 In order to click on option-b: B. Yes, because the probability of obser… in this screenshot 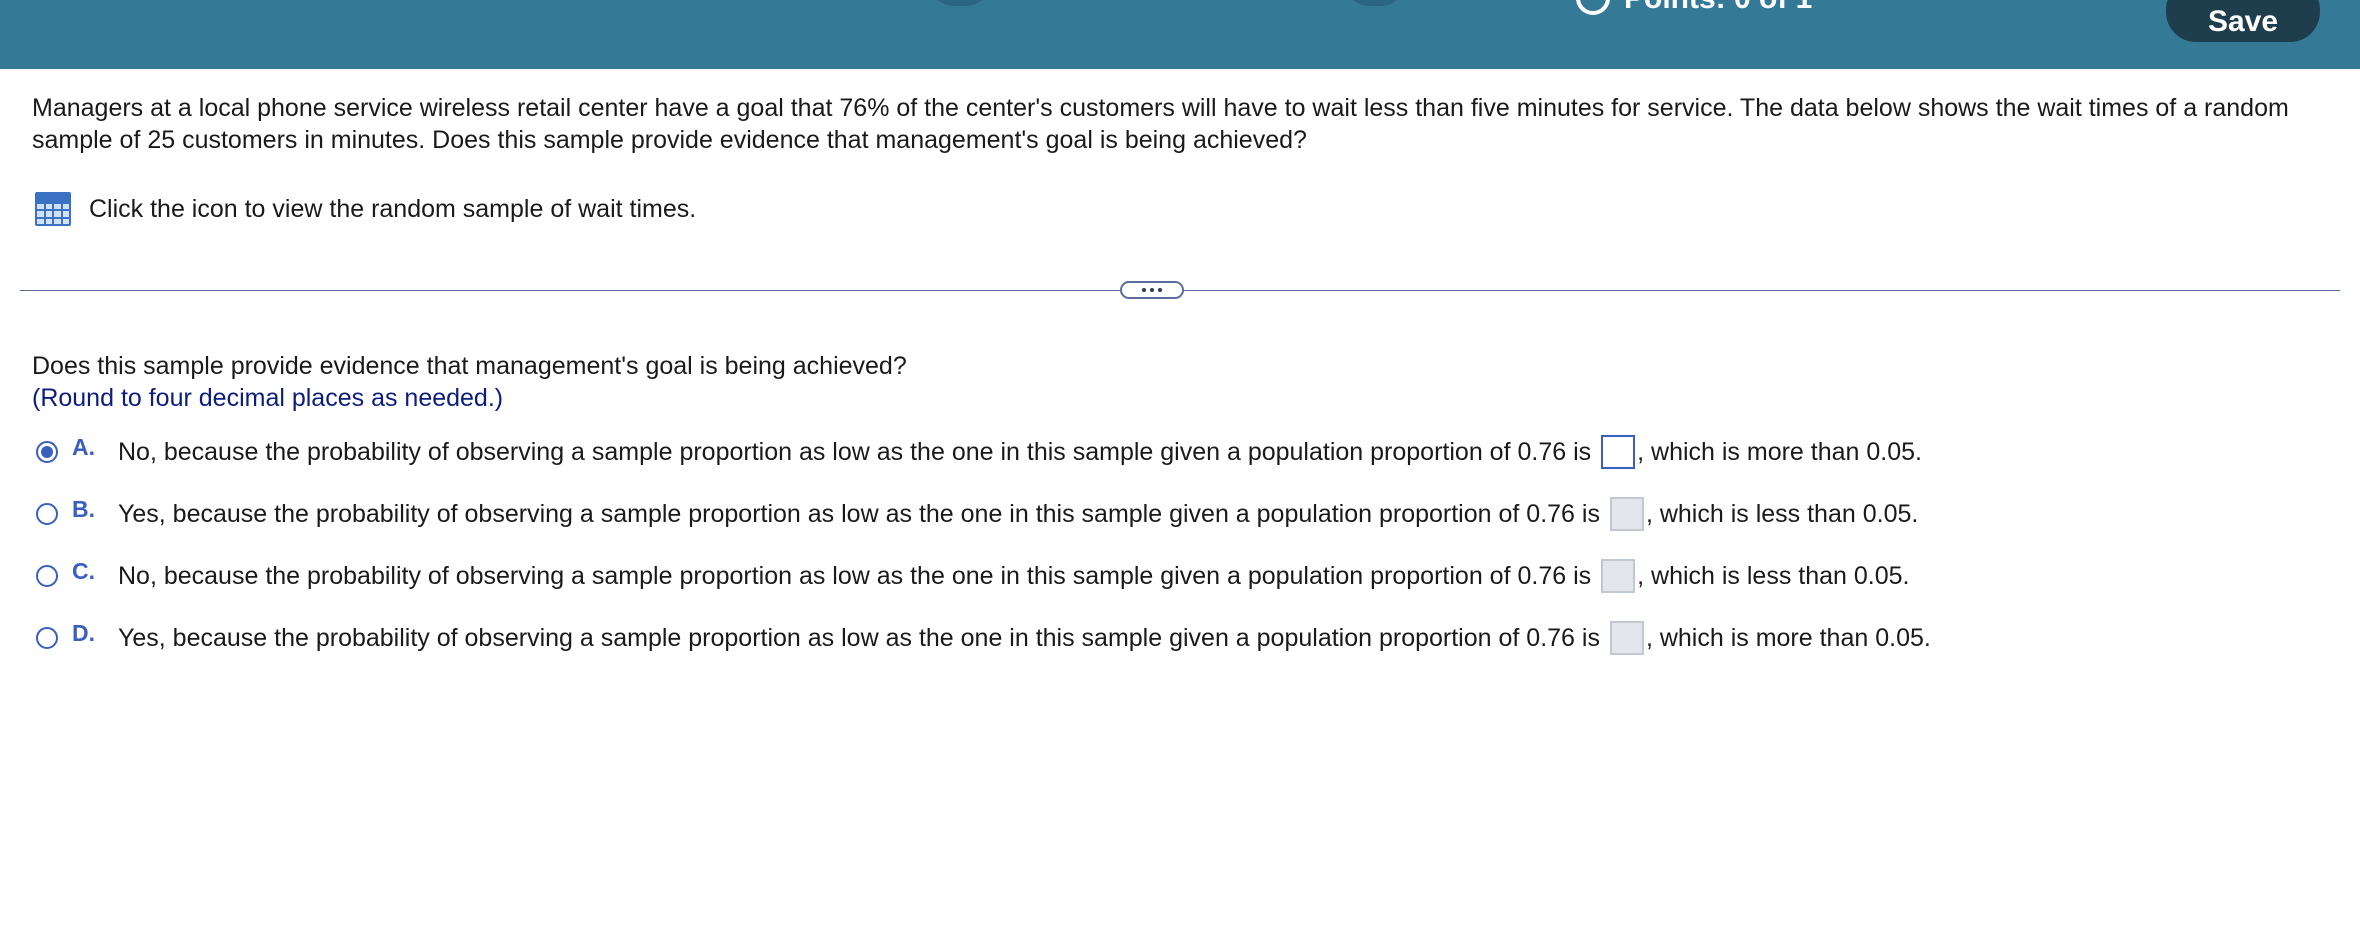, I will do `click(977, 513)`.